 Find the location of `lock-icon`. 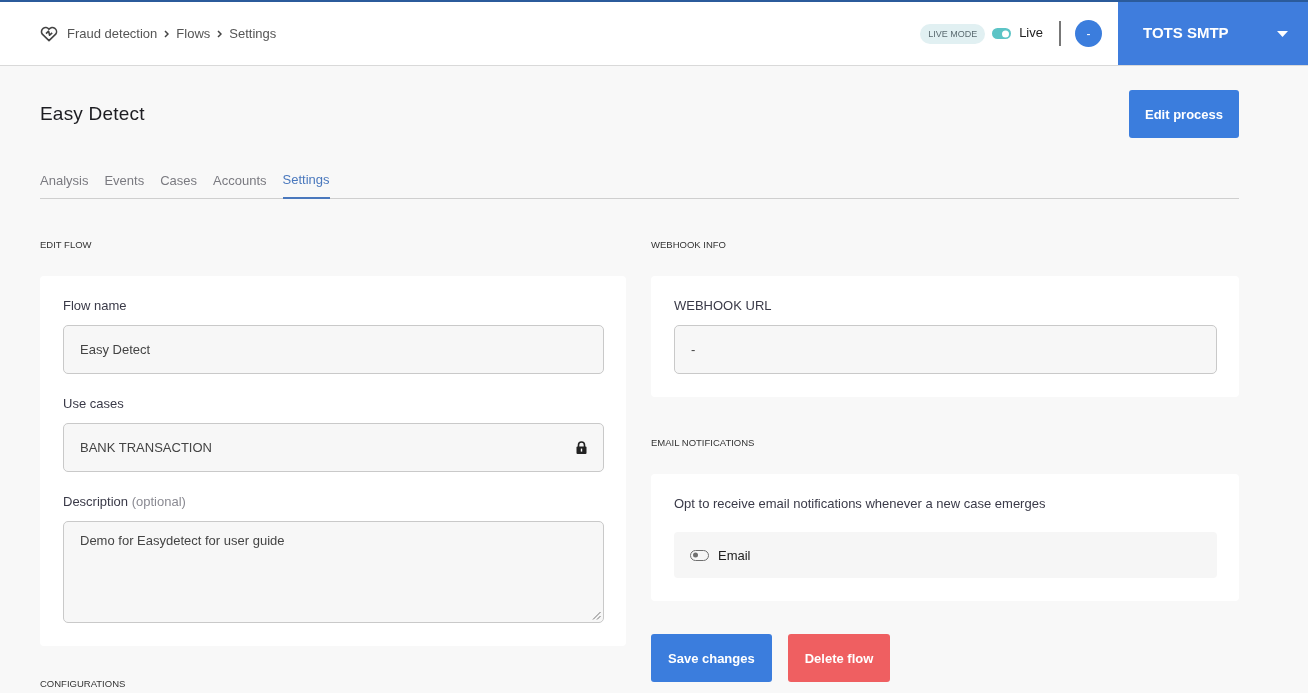

lock-icon is located at coordinates (581, 447).